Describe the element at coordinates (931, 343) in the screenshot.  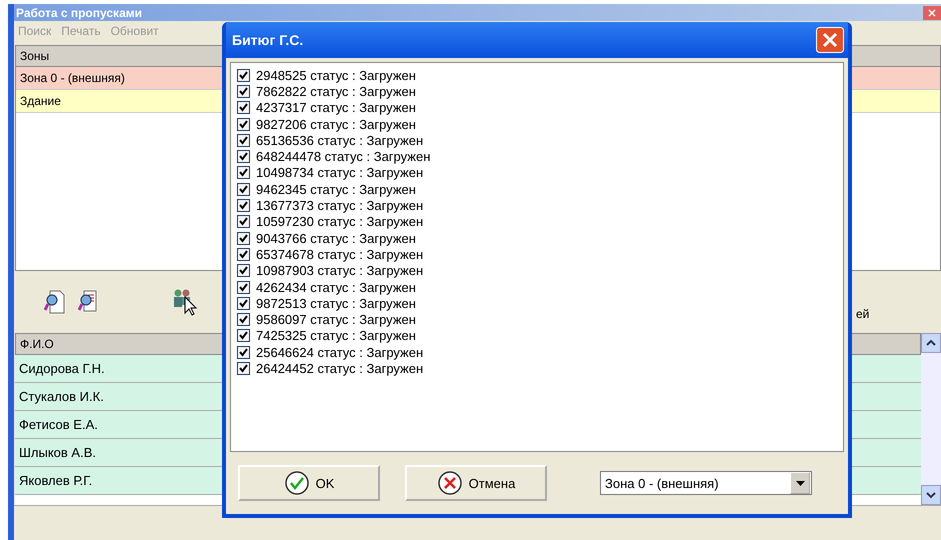
I see `scroll-up-icon` at that location.